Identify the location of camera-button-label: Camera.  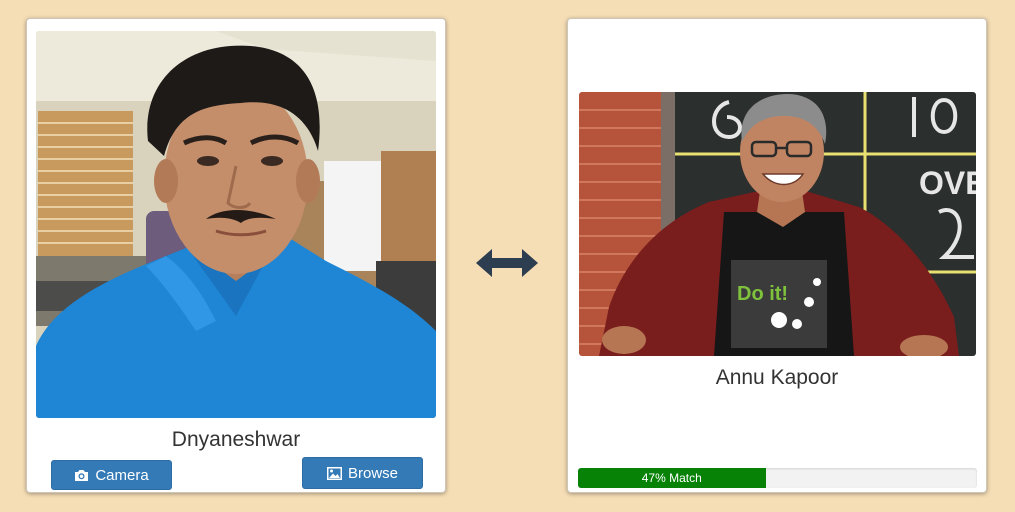
(122, 475).